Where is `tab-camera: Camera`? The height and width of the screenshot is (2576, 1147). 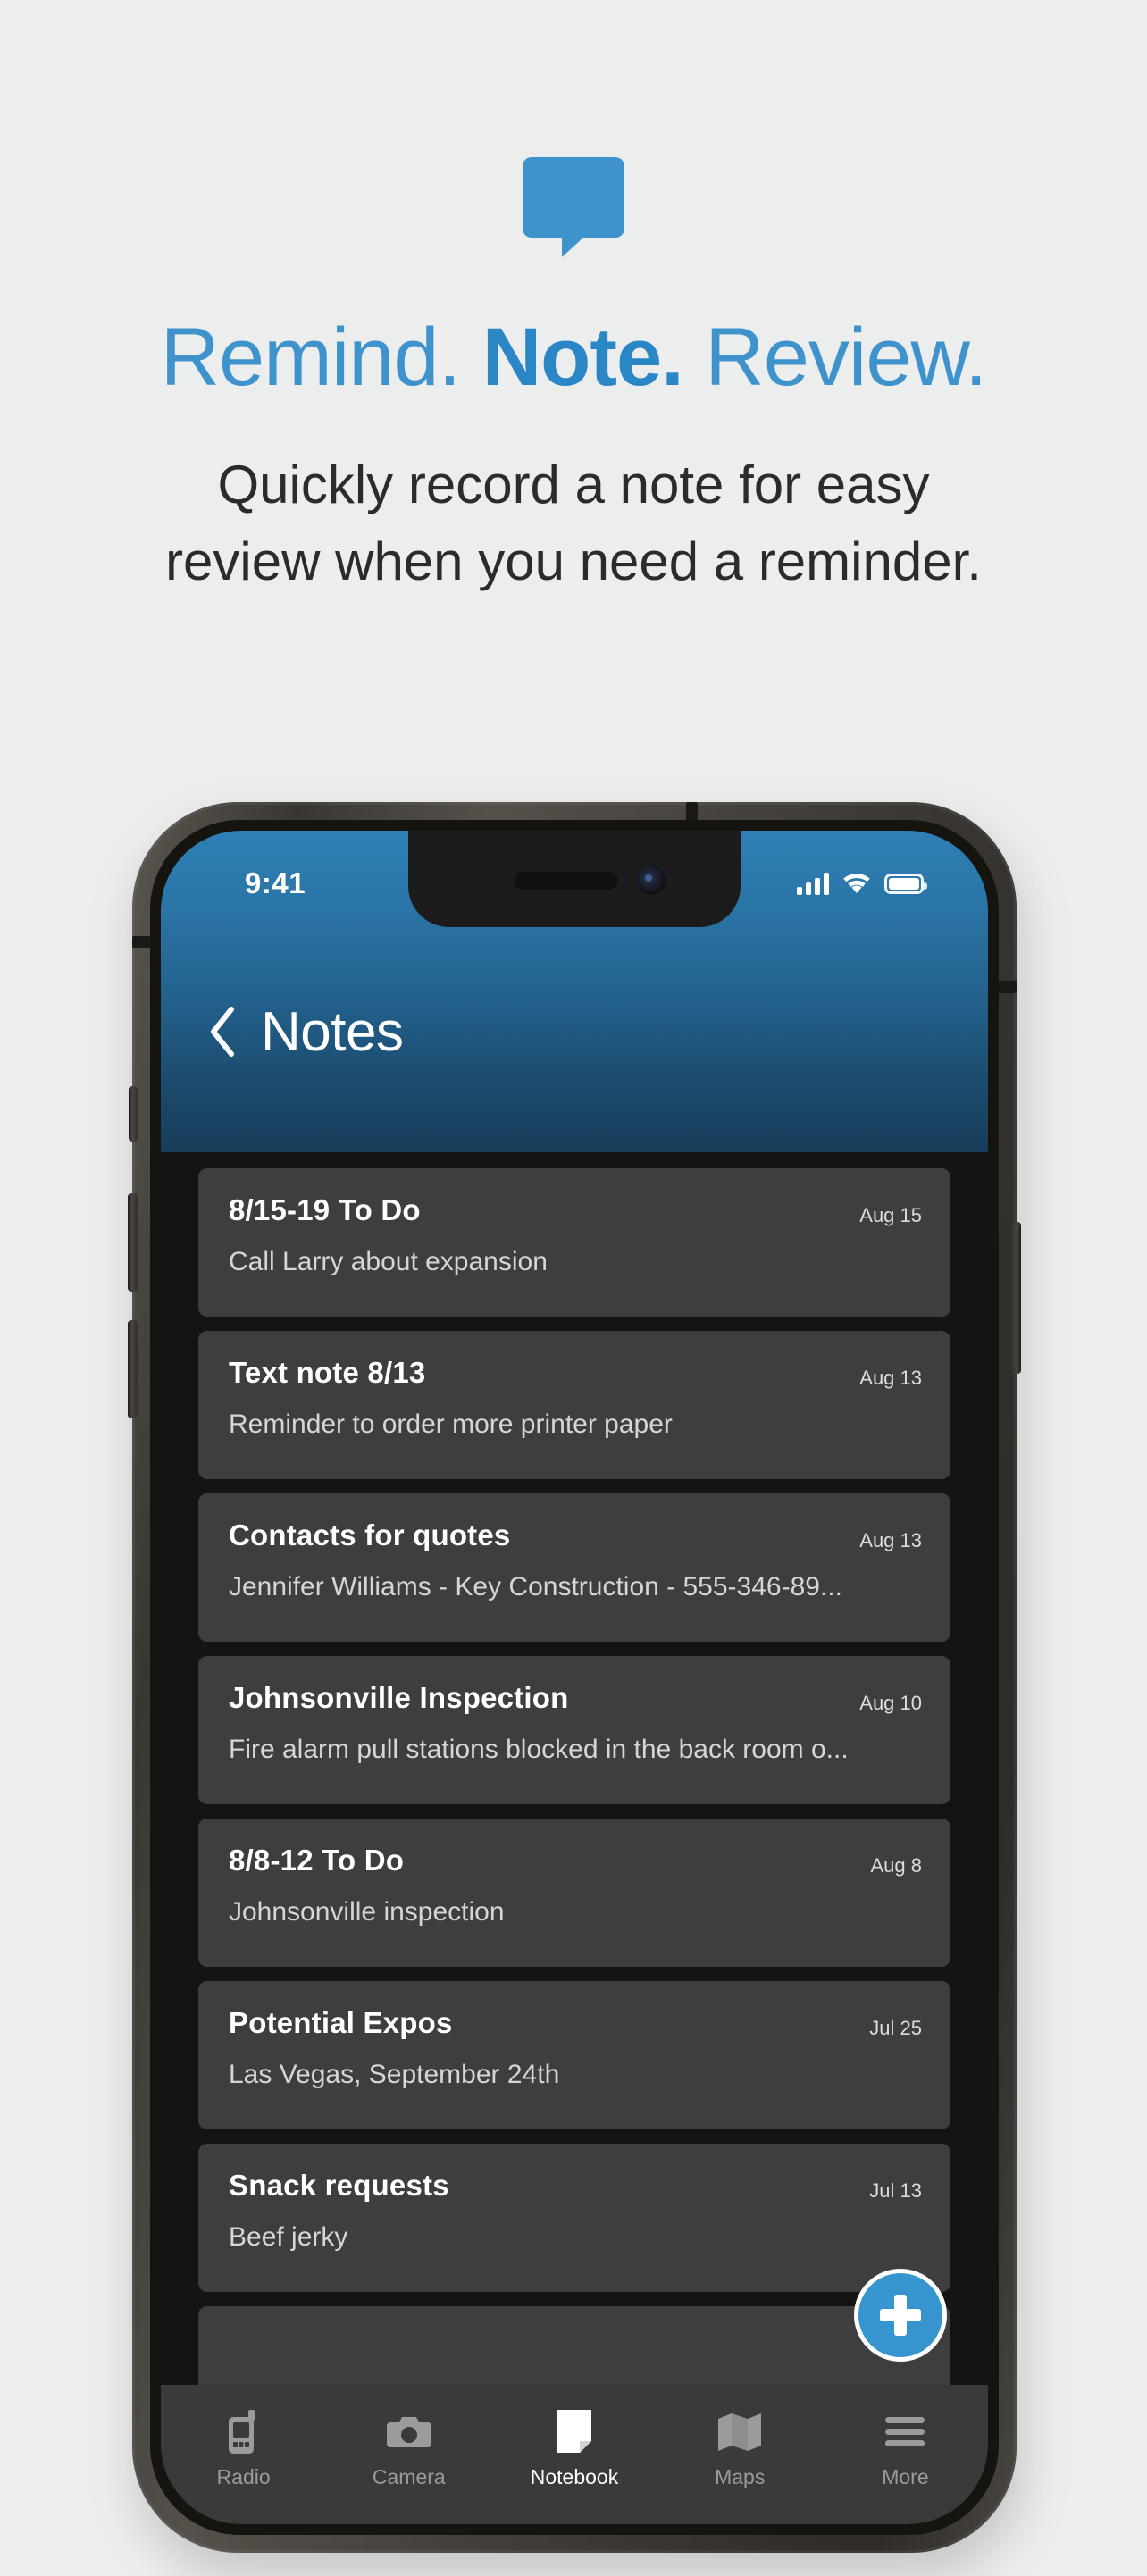 tab-camera: Camera is located at coordinates (409, 2455).